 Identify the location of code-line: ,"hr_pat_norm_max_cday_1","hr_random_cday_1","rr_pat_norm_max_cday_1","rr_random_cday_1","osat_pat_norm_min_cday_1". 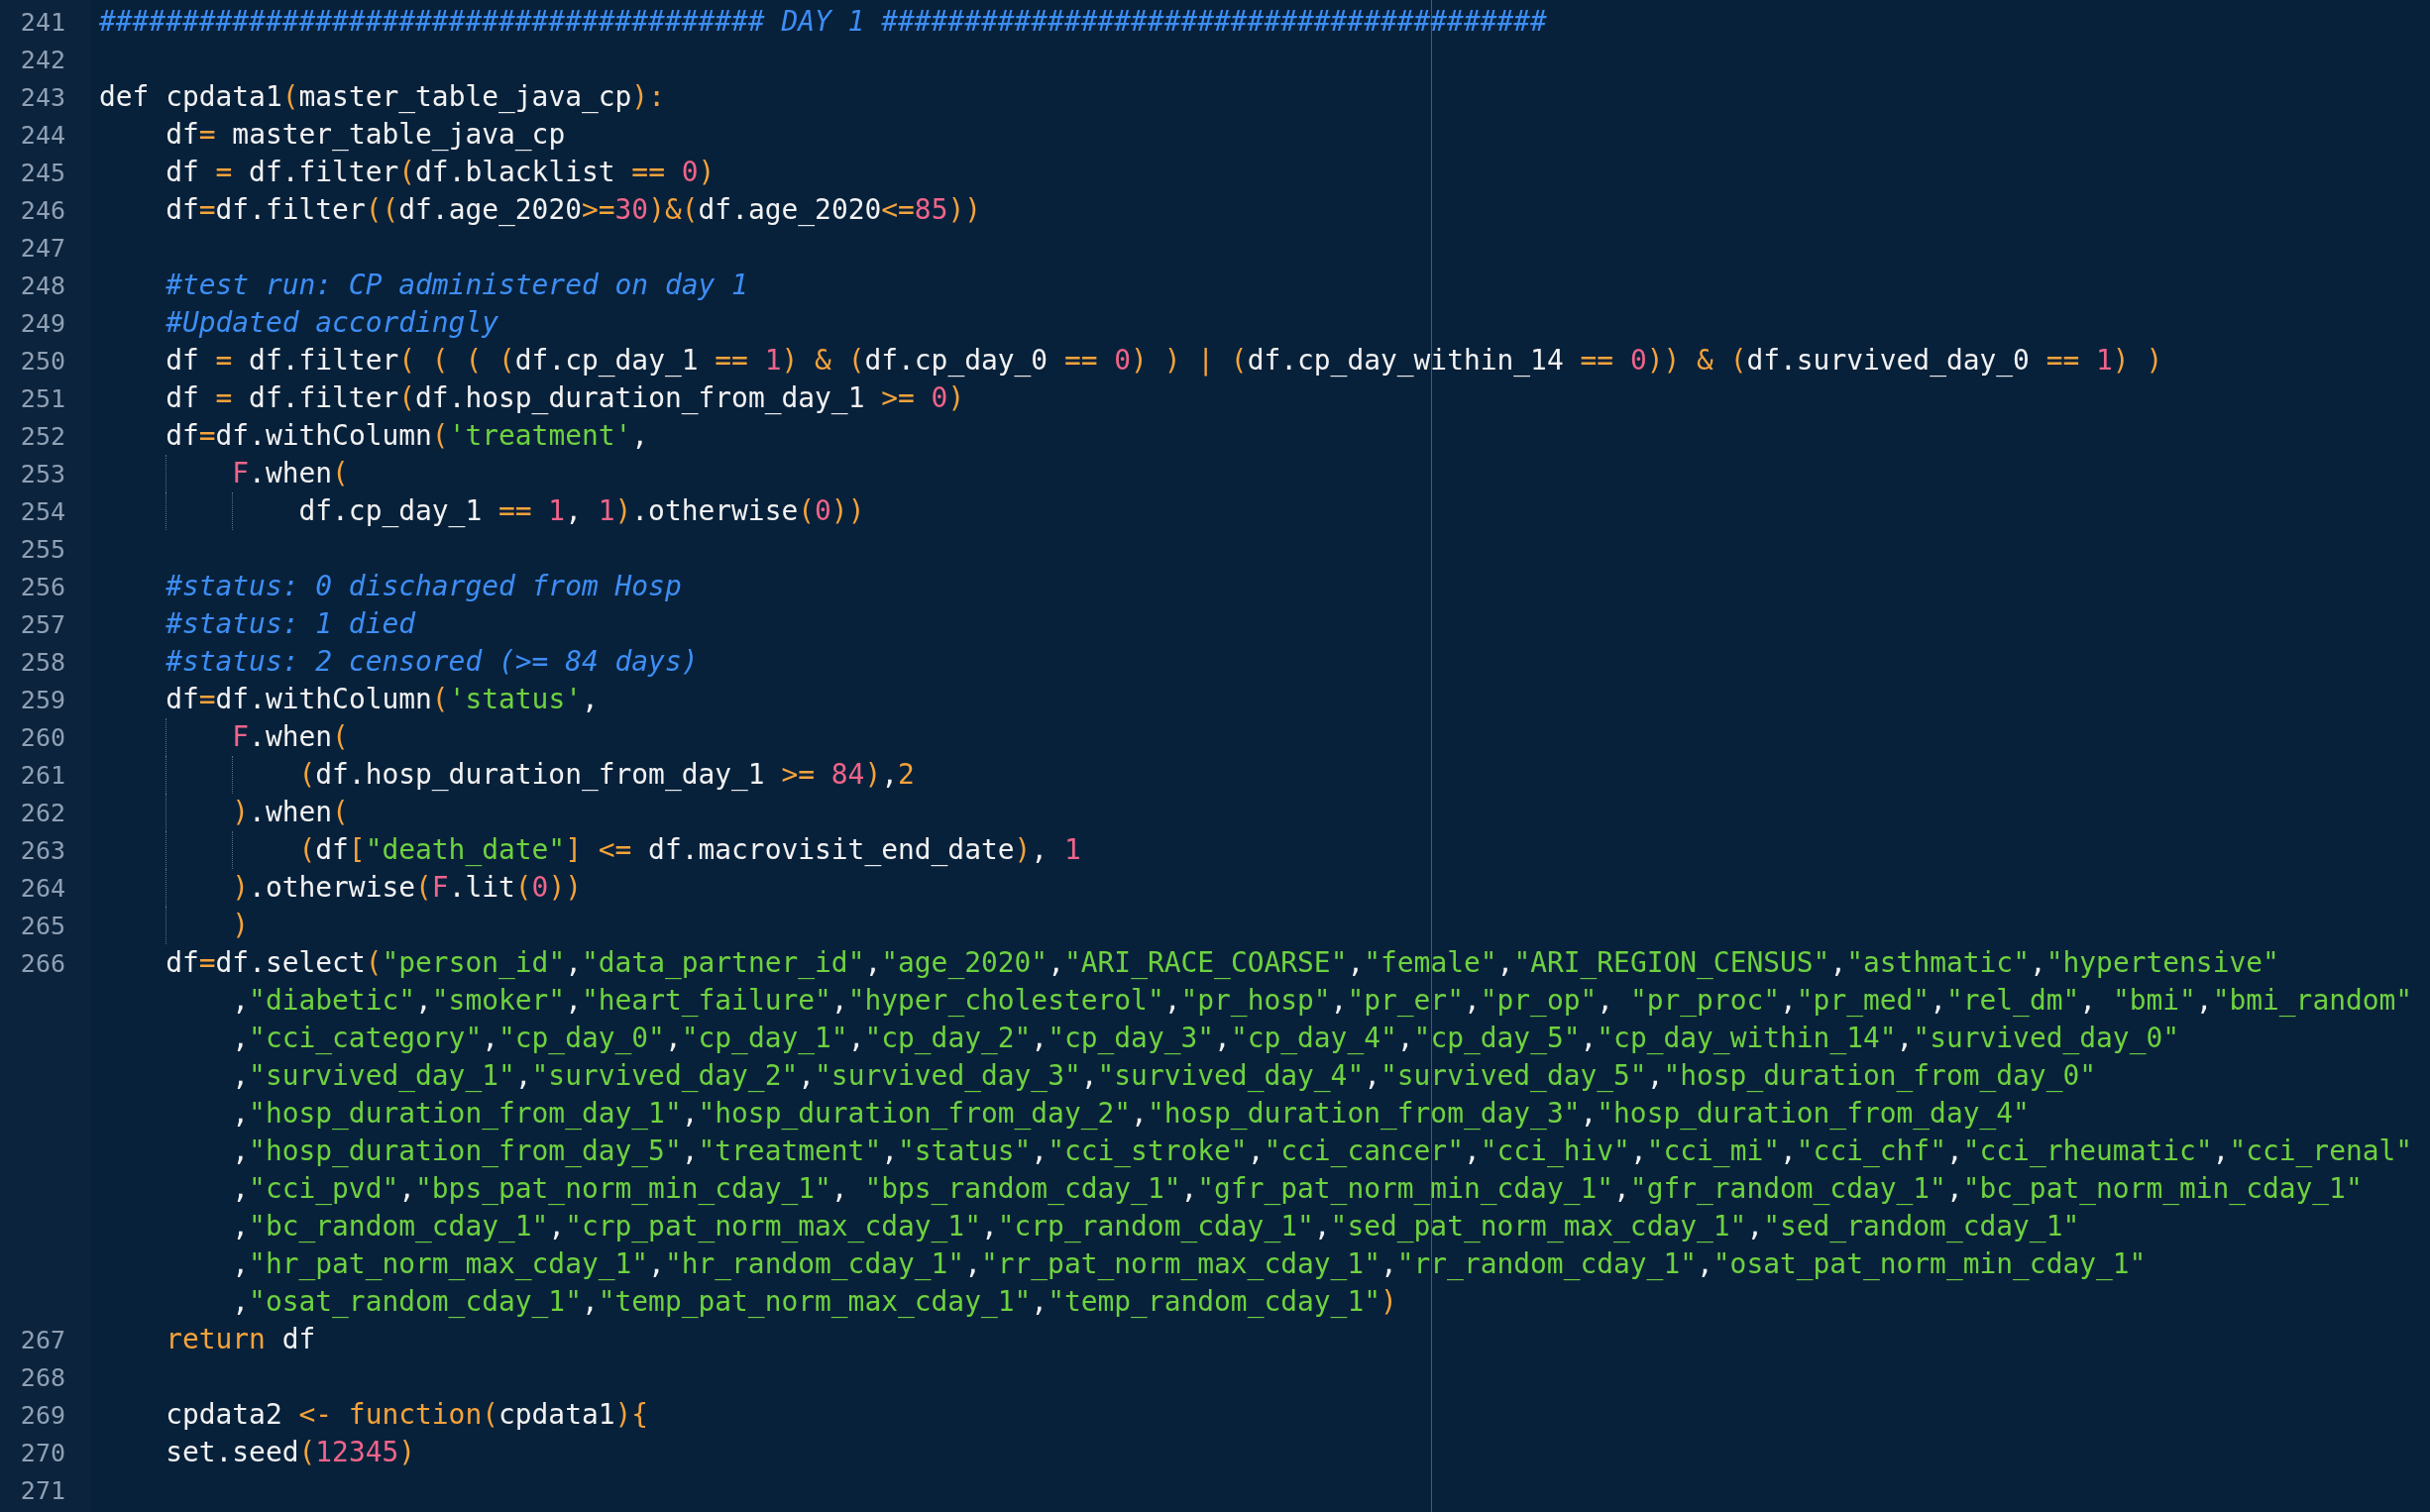
(1189, 1264).